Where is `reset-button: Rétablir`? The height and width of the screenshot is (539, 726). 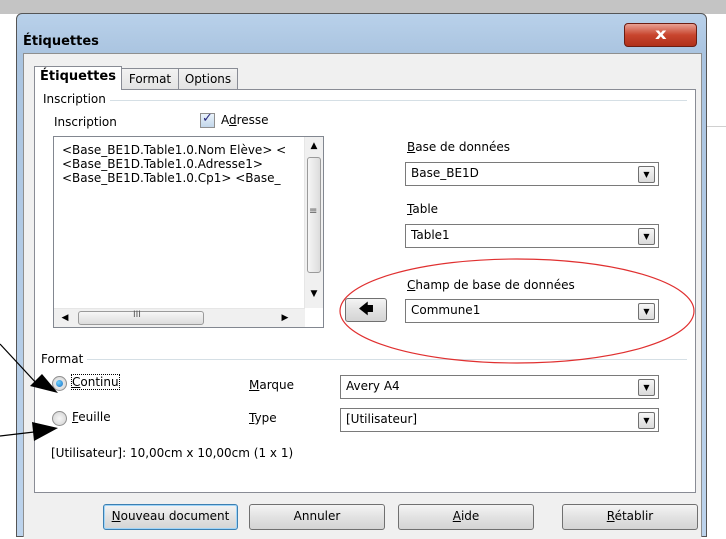 reset-button: Rétablir is located at coordinates (630, 517).